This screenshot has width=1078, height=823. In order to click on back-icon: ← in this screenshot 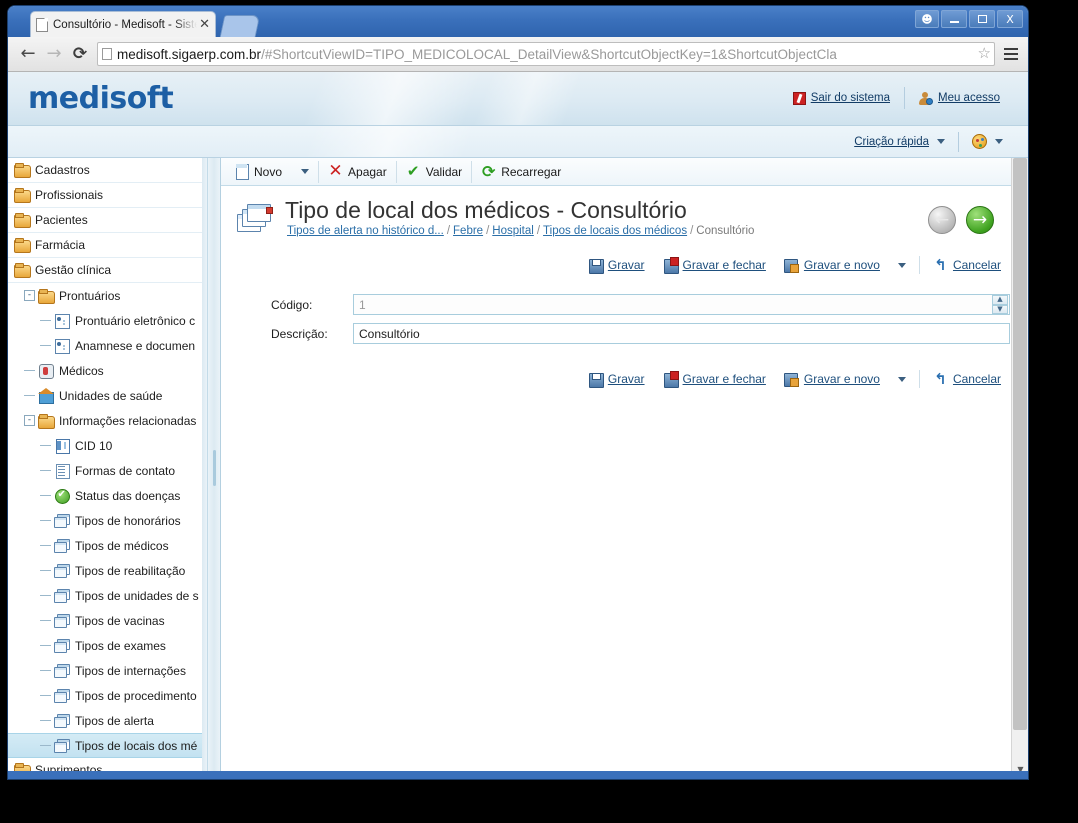, I will do `click(28, 54)`.